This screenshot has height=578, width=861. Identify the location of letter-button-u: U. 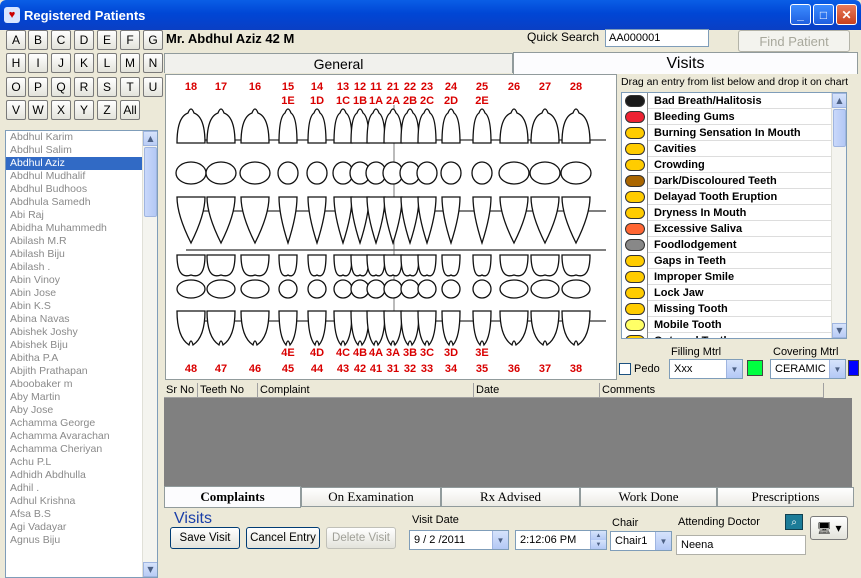
(153, 87).